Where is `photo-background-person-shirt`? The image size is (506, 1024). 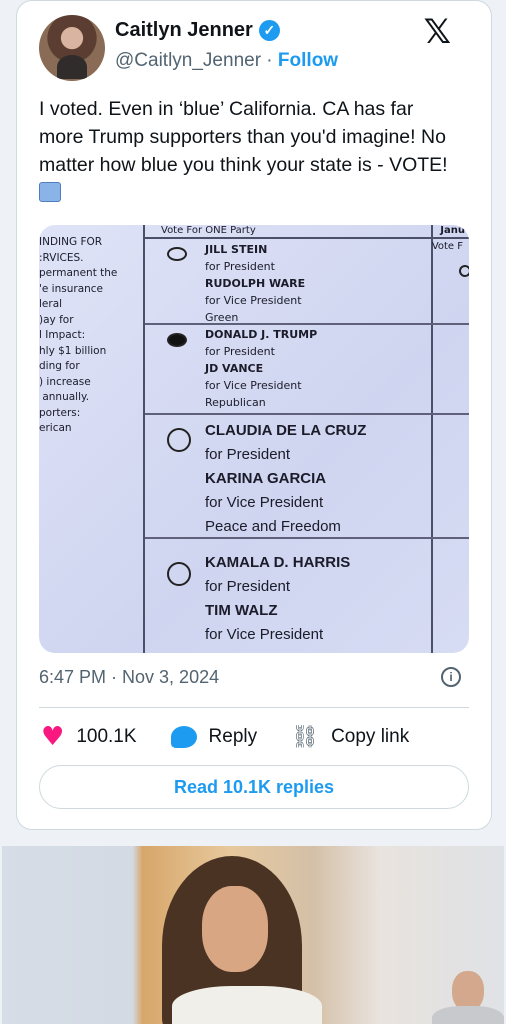
photo-background-person-shirt is located at coordinates (468, 1015).